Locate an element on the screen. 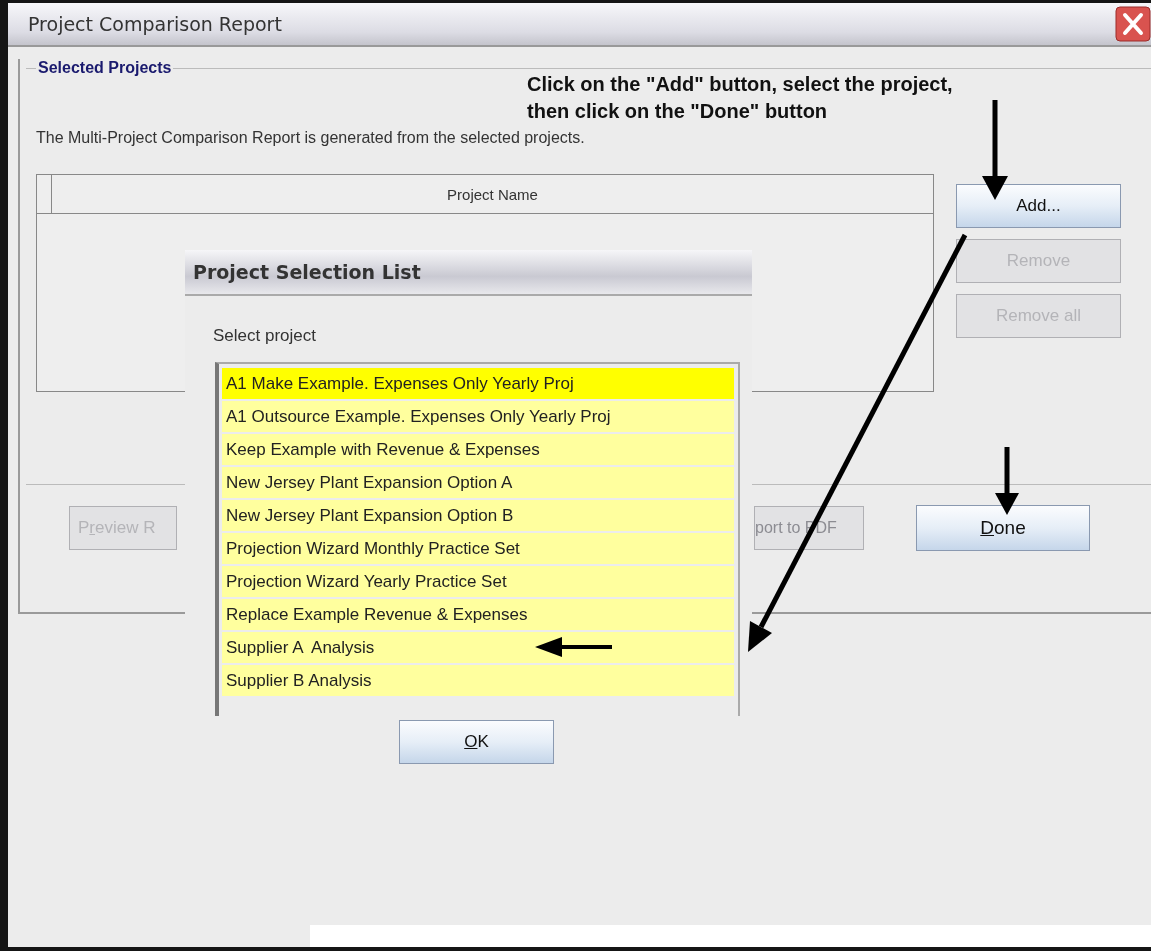  close-icon is located at coordinates (1133, 24).